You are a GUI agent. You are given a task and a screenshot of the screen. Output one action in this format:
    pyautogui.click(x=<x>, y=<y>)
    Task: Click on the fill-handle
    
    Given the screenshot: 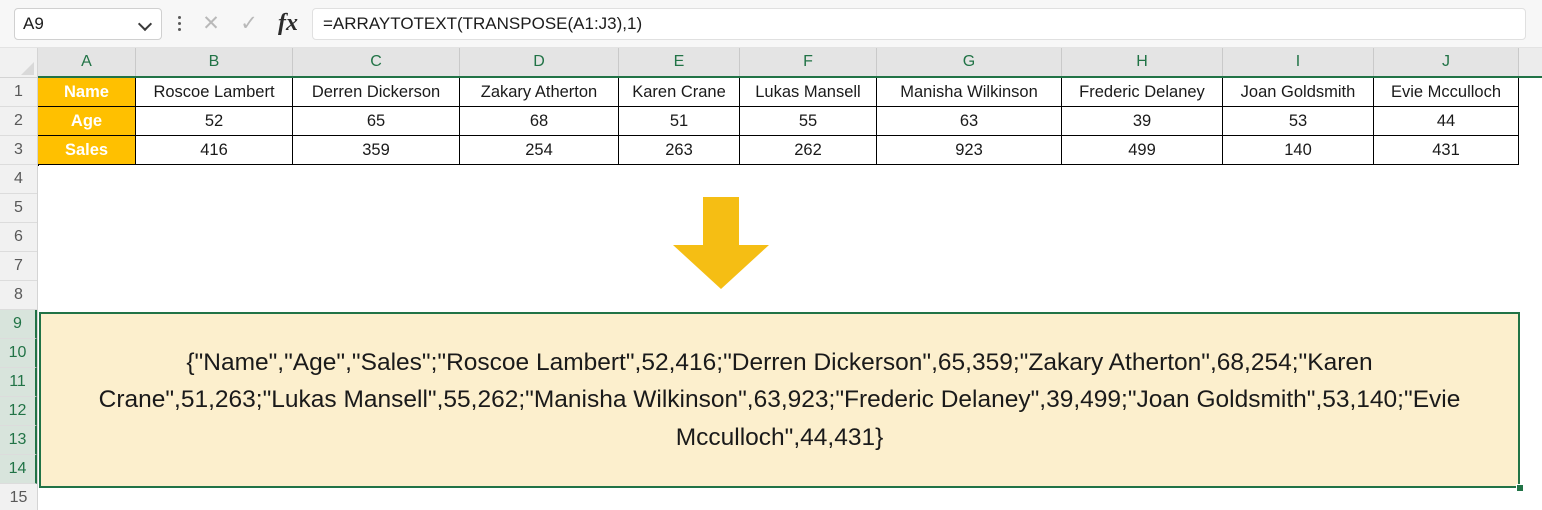 What is the action you would take?
    pyautogui.click(x=1520, y=488)
    